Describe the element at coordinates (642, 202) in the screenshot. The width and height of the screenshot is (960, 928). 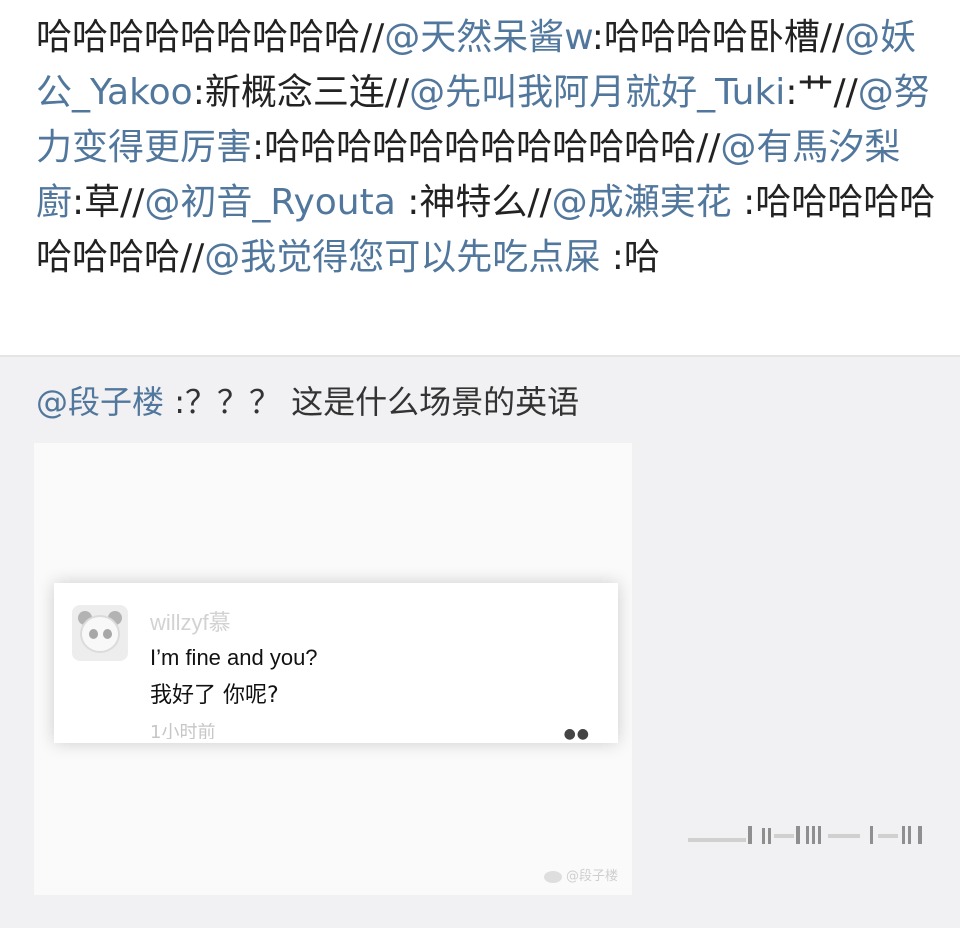
I see `mention-link: @成瀬実花` at that location.